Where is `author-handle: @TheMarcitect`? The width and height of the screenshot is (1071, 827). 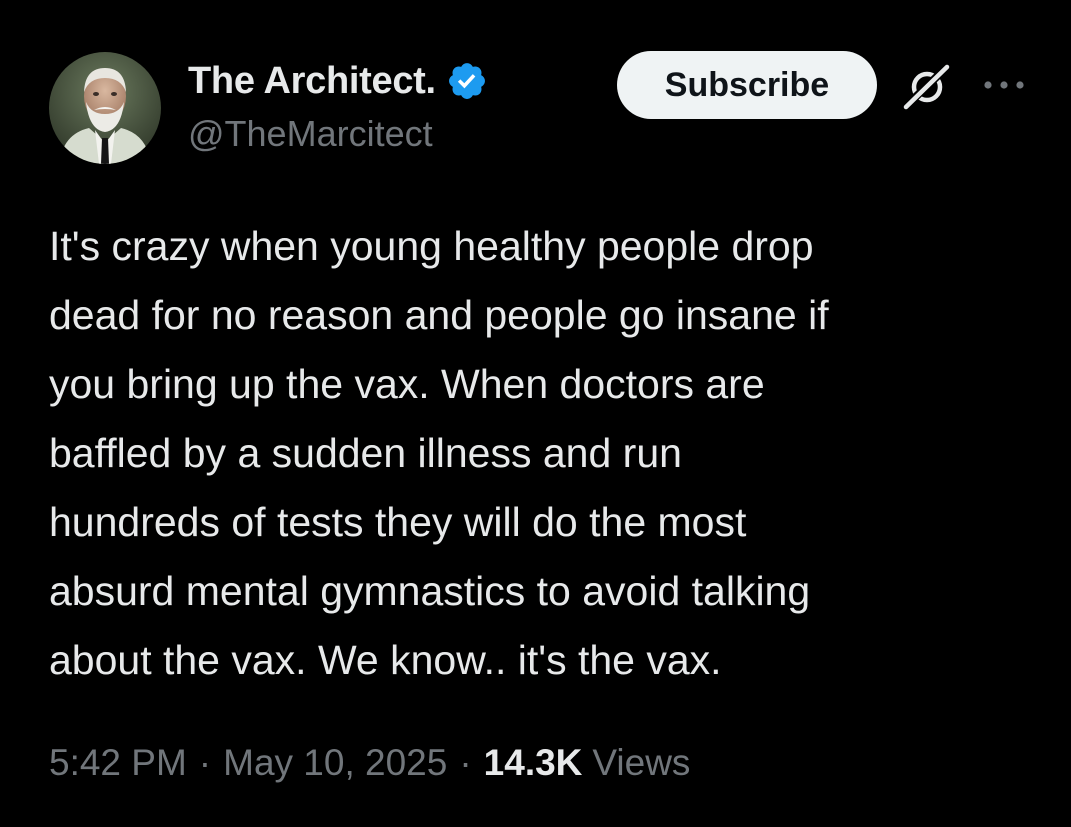
author-handle: @TheMarcitect is located at coordinates (310, 134).